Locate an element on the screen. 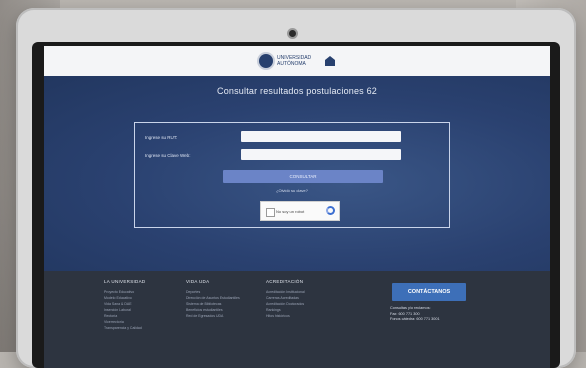 This screenshot has width=586, height=368. footer-link: Transparencia y Calidad is located at coordinates (124, 328).